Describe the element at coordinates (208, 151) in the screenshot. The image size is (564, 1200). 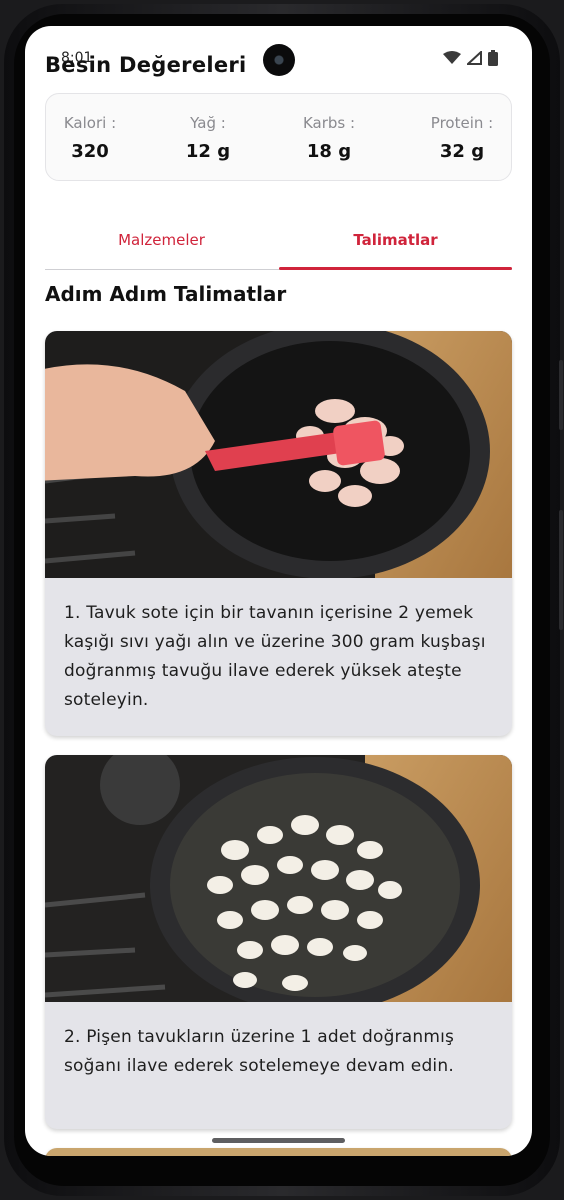
I see `nutrition-value: 12 g` at that location.